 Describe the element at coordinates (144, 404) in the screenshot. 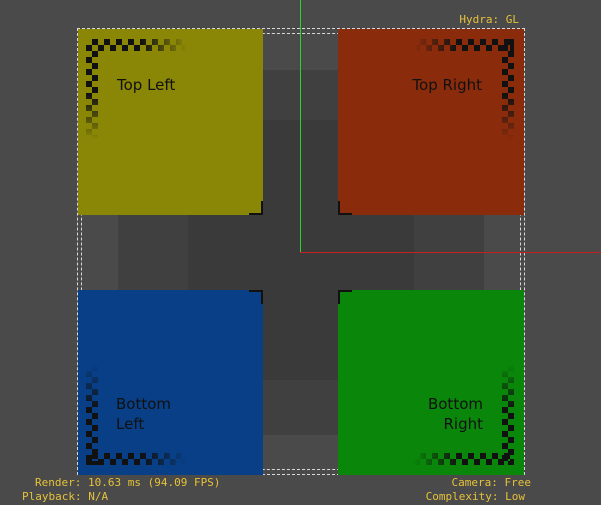

I see `tile-label-bottom-left-line1: Bottom` at that location.